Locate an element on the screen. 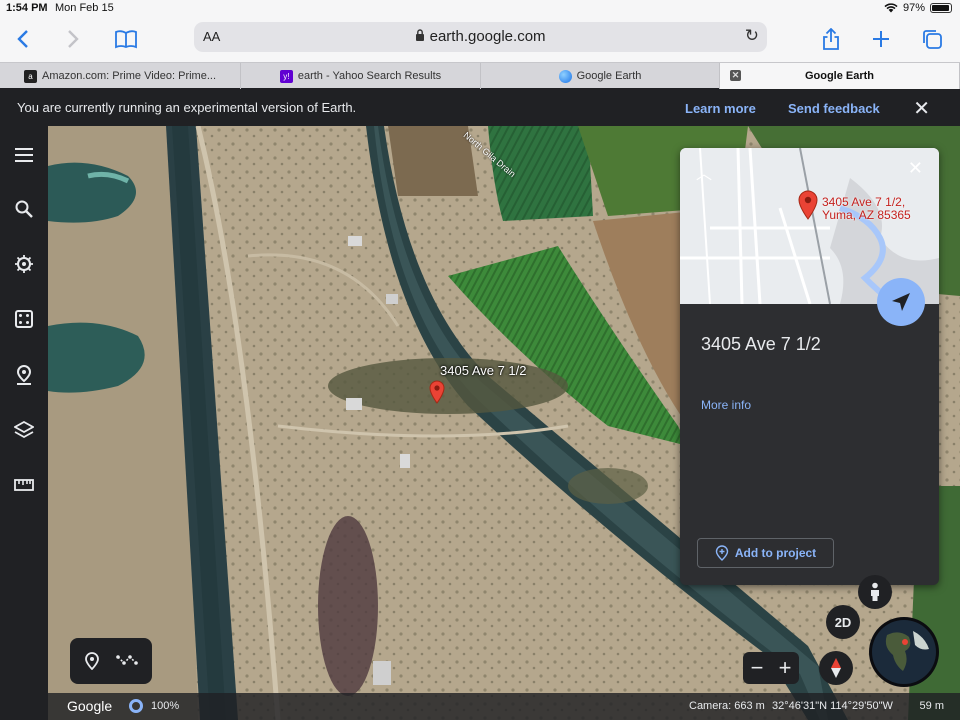 This screenshot has width=960, height=720. status-date: Mon Feb 15 is located at coordinates (84, 8).